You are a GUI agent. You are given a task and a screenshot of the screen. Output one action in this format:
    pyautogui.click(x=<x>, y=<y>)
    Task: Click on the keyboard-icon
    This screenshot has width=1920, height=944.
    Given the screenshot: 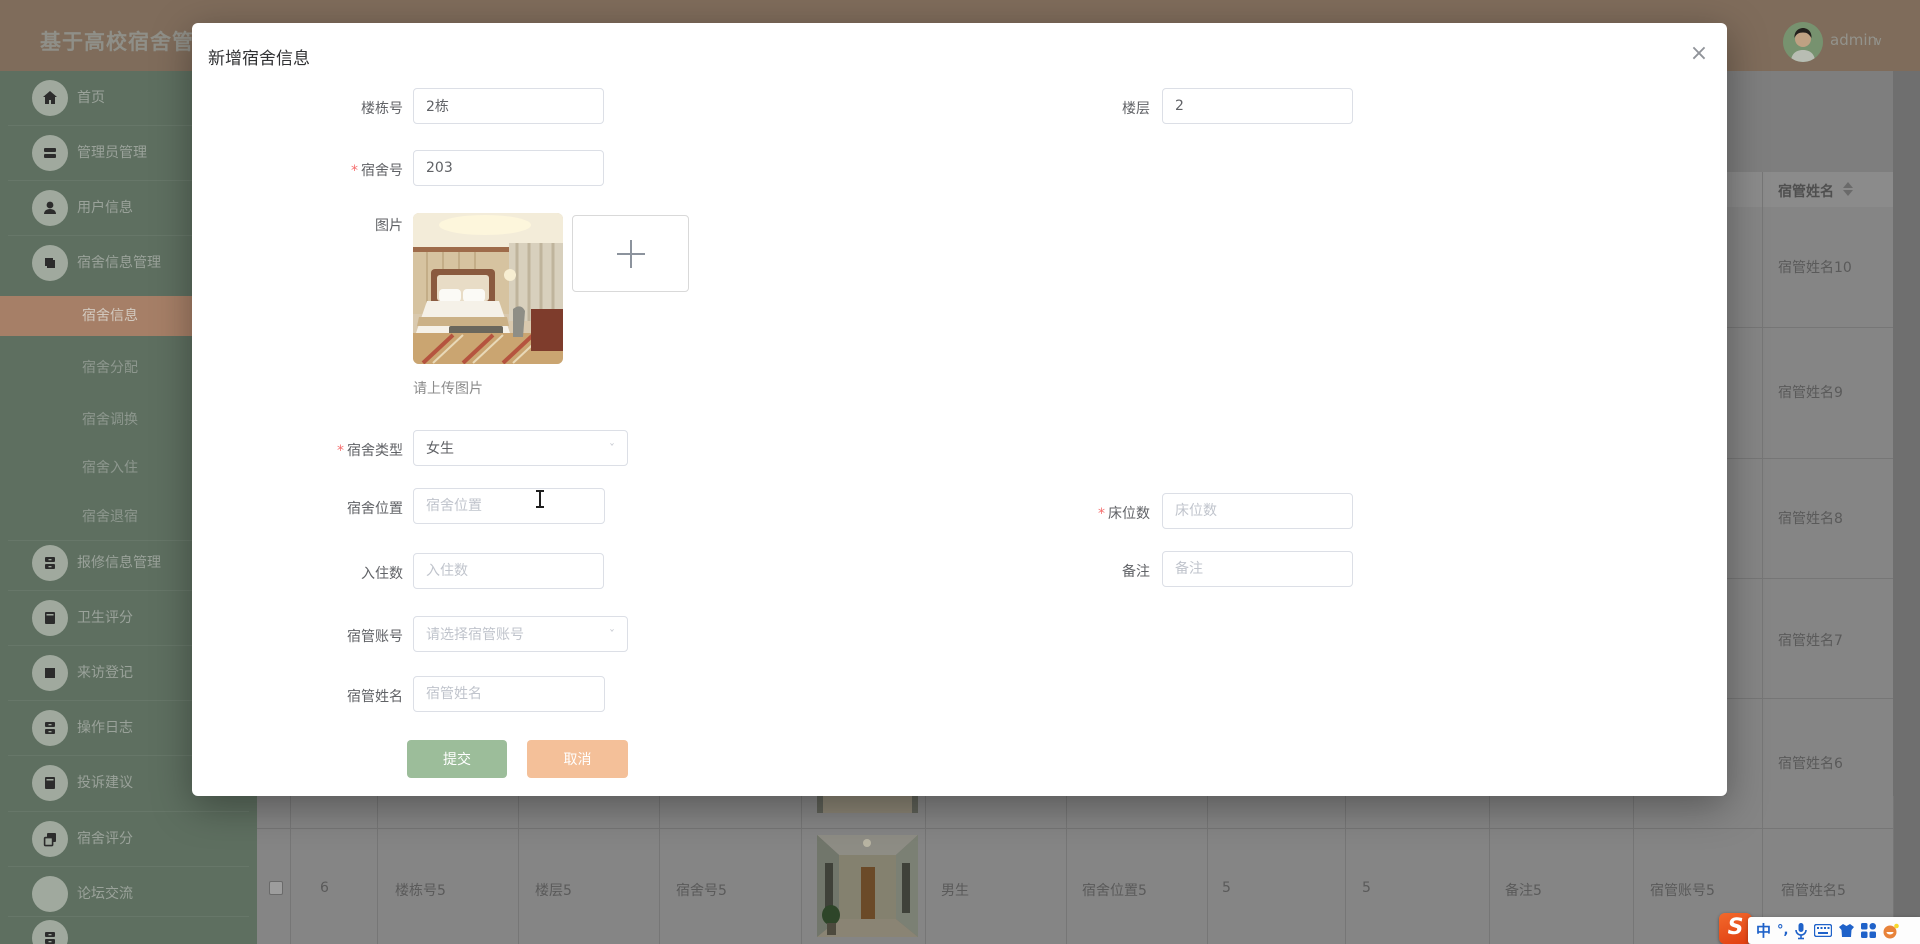 What is the action you would take?
    pyautogui.click(x=1823, y=930)
    